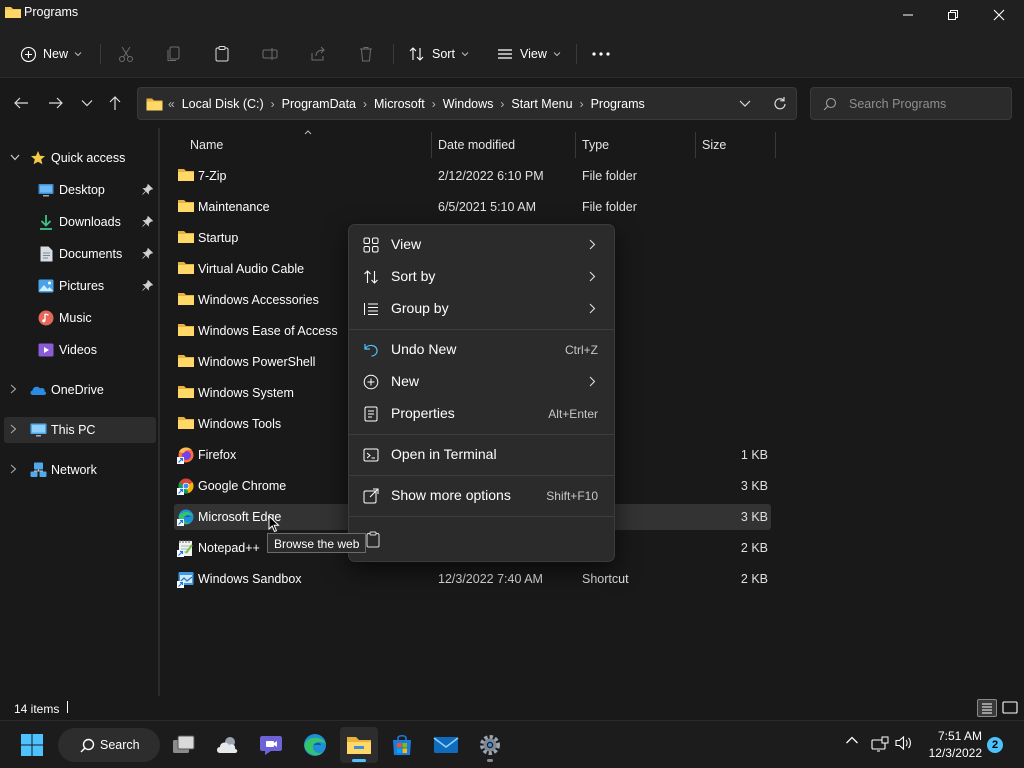 This screenshot has width=1024, height=768. Describe the element at coordinates (512, 15) in the screenshot. I see `title-bar: Programs` at that location.